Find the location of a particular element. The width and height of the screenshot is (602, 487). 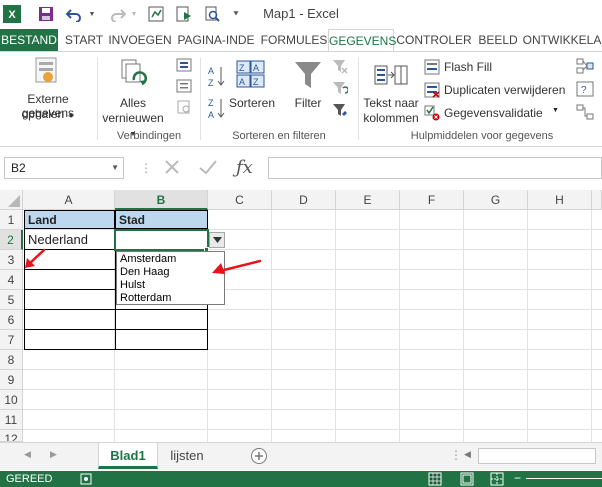

properties-icon is located at coordinates (184, 87).